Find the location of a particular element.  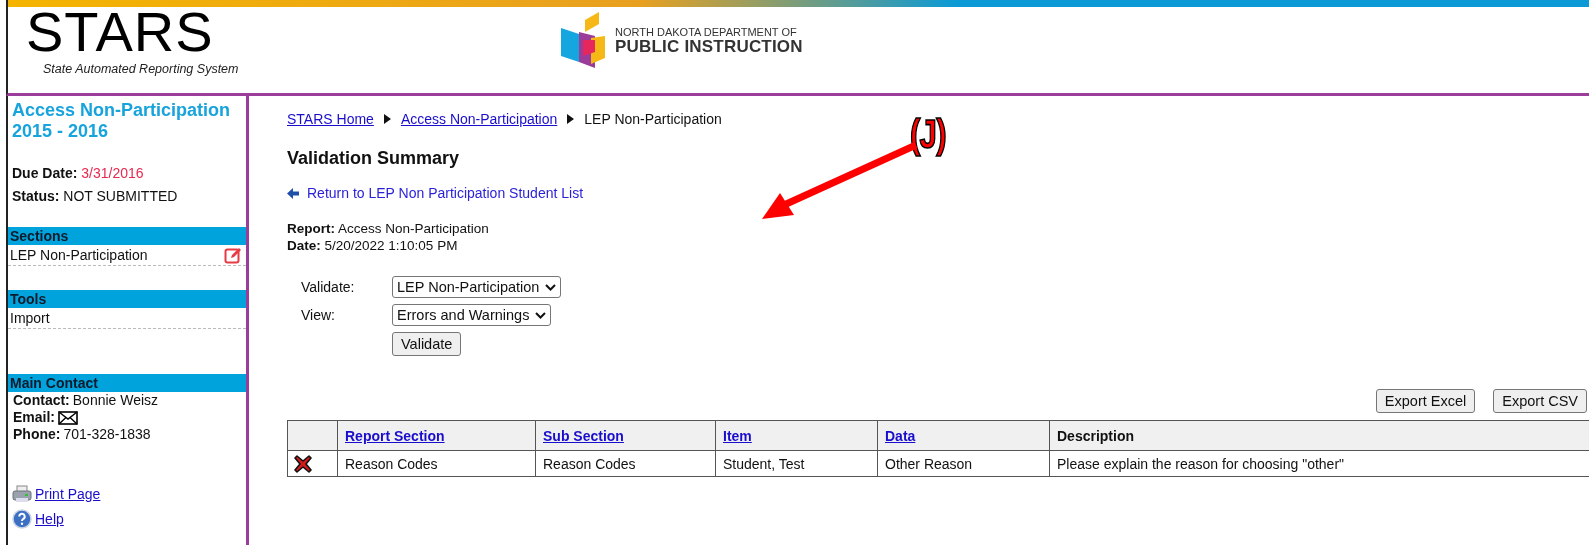

annotation-label: (J) is located at coordinates (928, 134).